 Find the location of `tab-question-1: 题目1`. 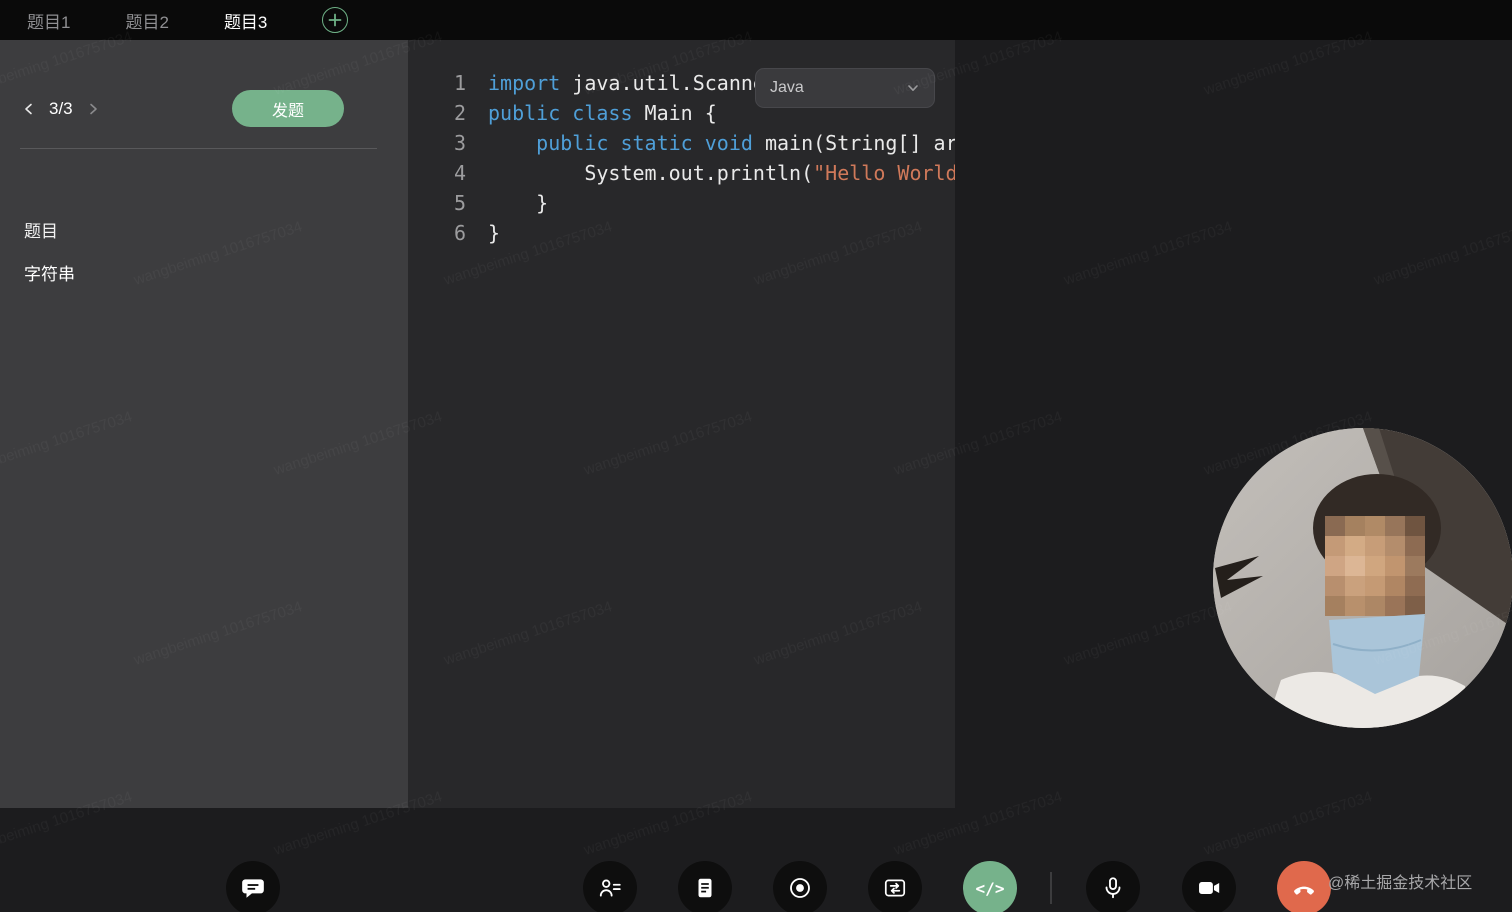

tab-question-1: 题目1 is located at coordinates (48, 20).